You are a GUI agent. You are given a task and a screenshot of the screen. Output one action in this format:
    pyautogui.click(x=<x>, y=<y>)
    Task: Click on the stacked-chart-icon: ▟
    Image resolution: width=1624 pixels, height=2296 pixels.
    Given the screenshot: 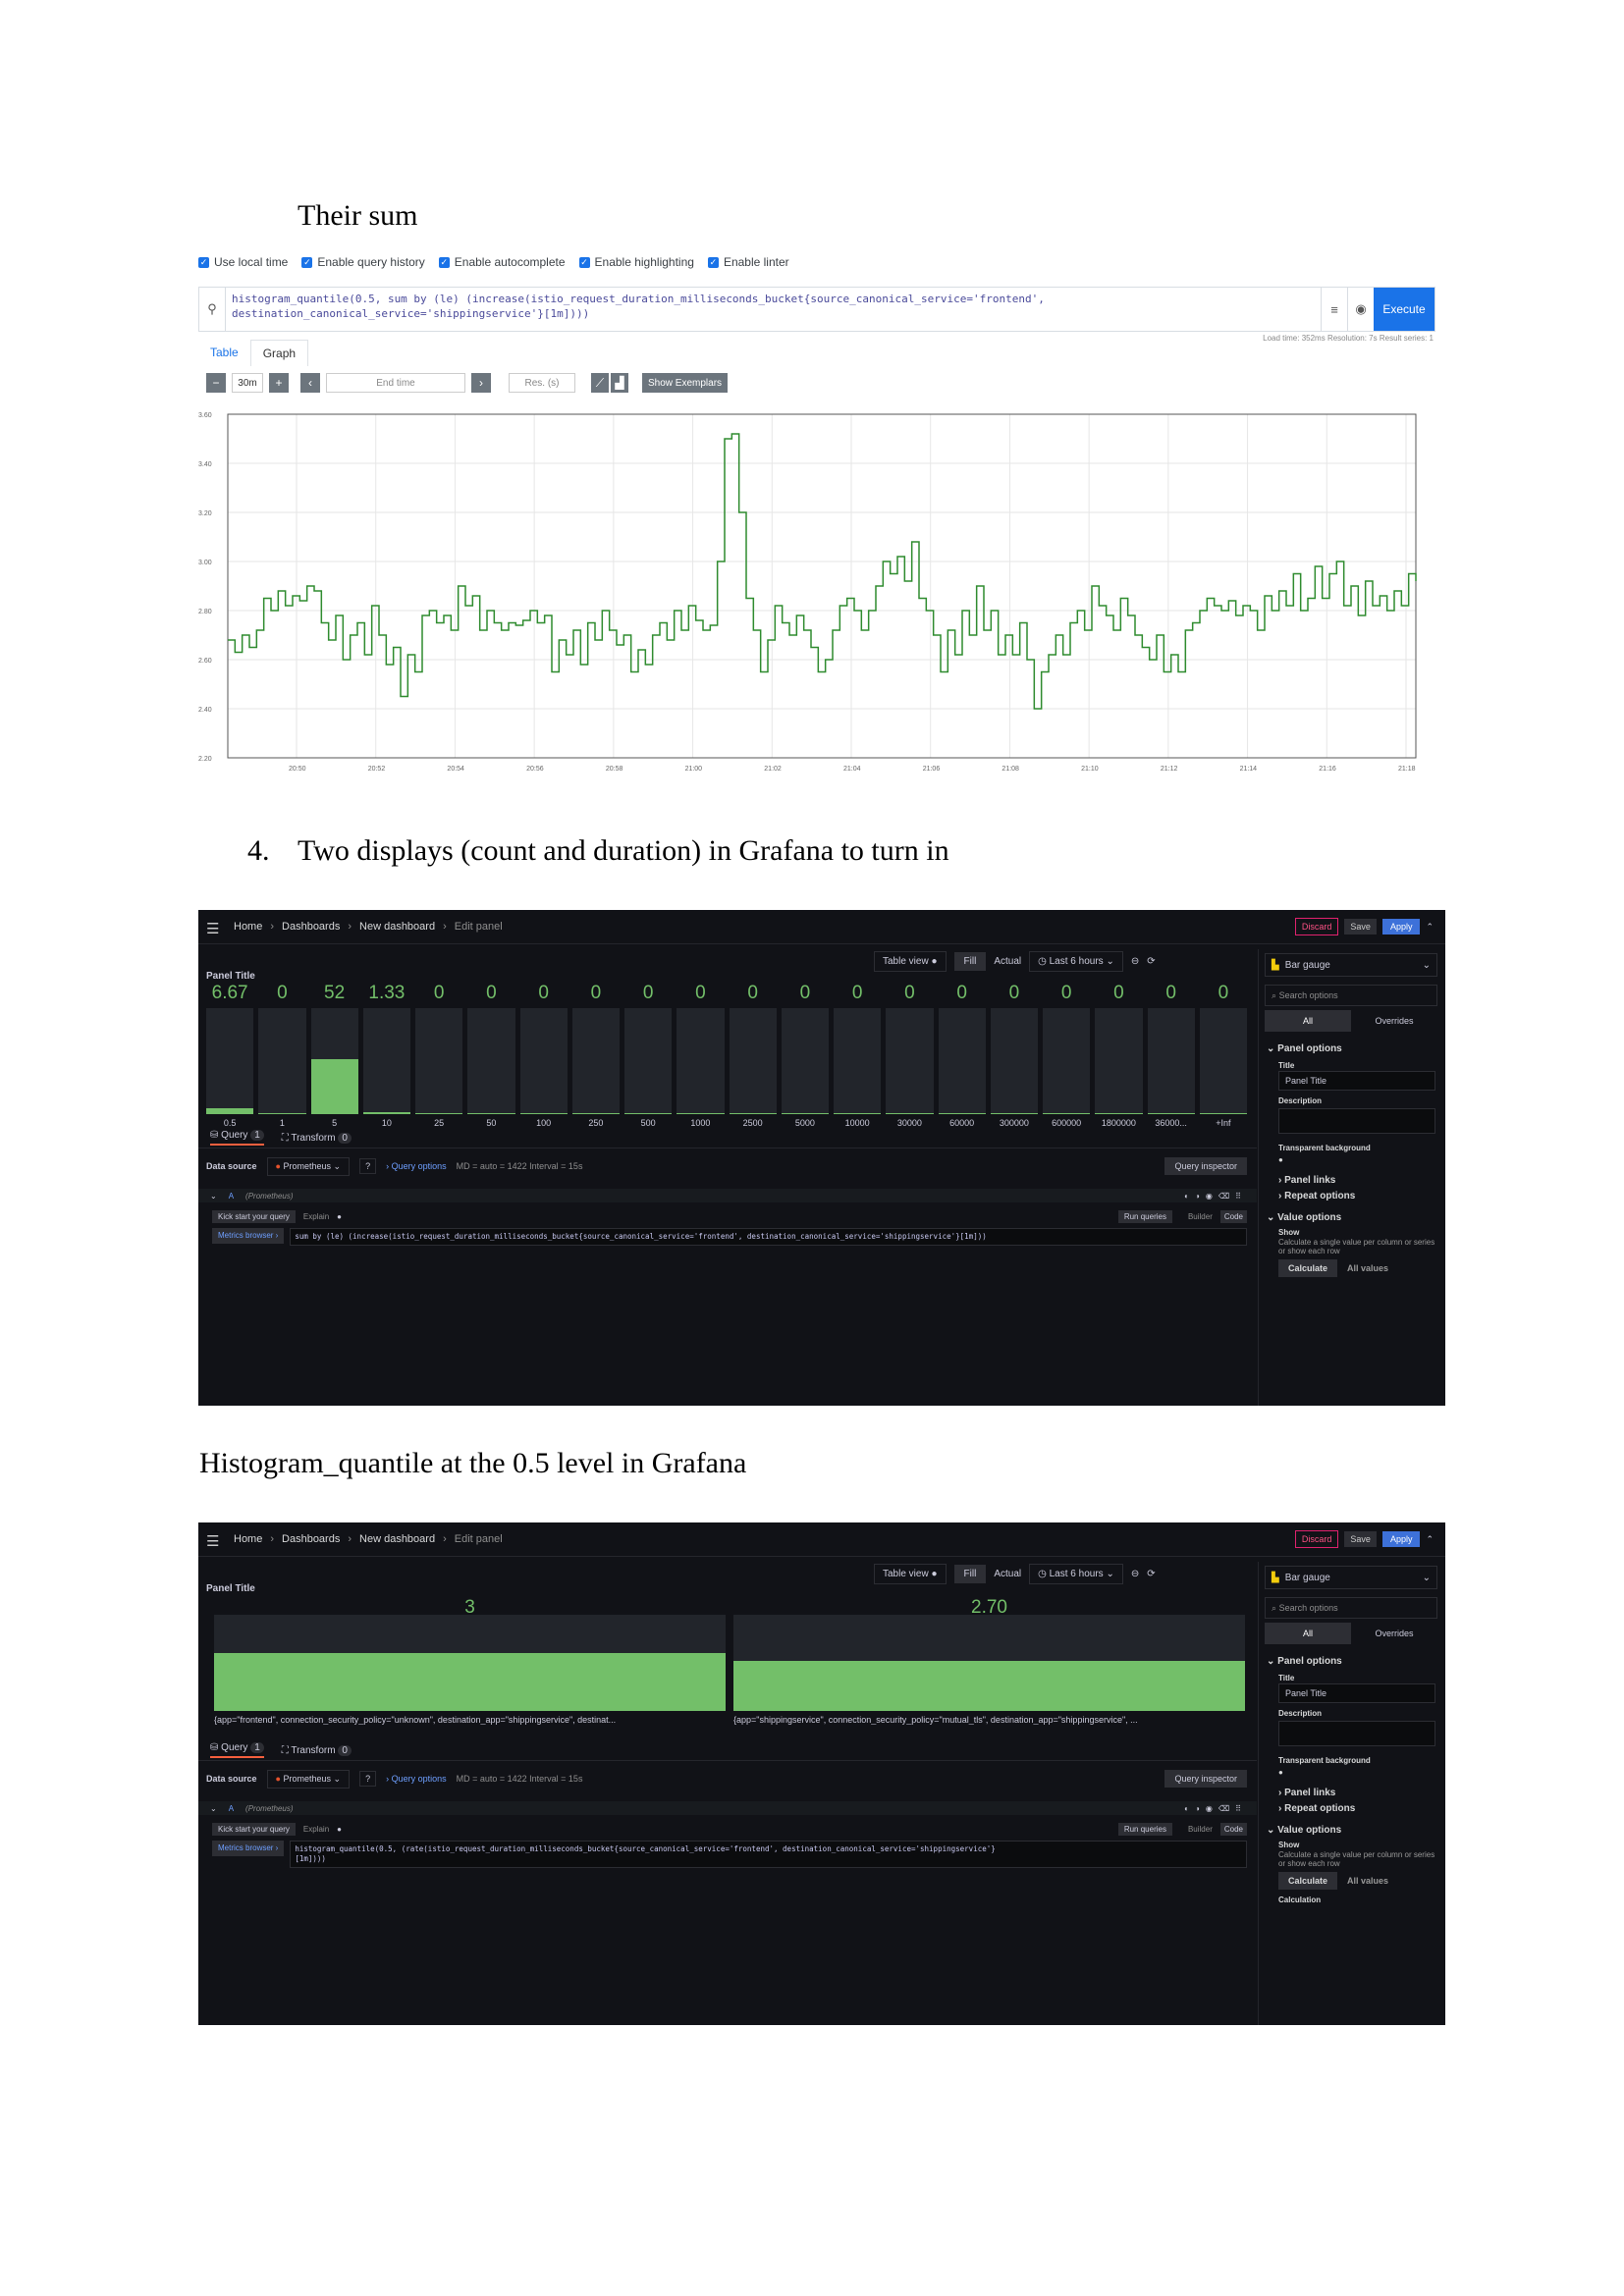 What is the action you would take?
    pyautogui.click(x=619, y=383)
    